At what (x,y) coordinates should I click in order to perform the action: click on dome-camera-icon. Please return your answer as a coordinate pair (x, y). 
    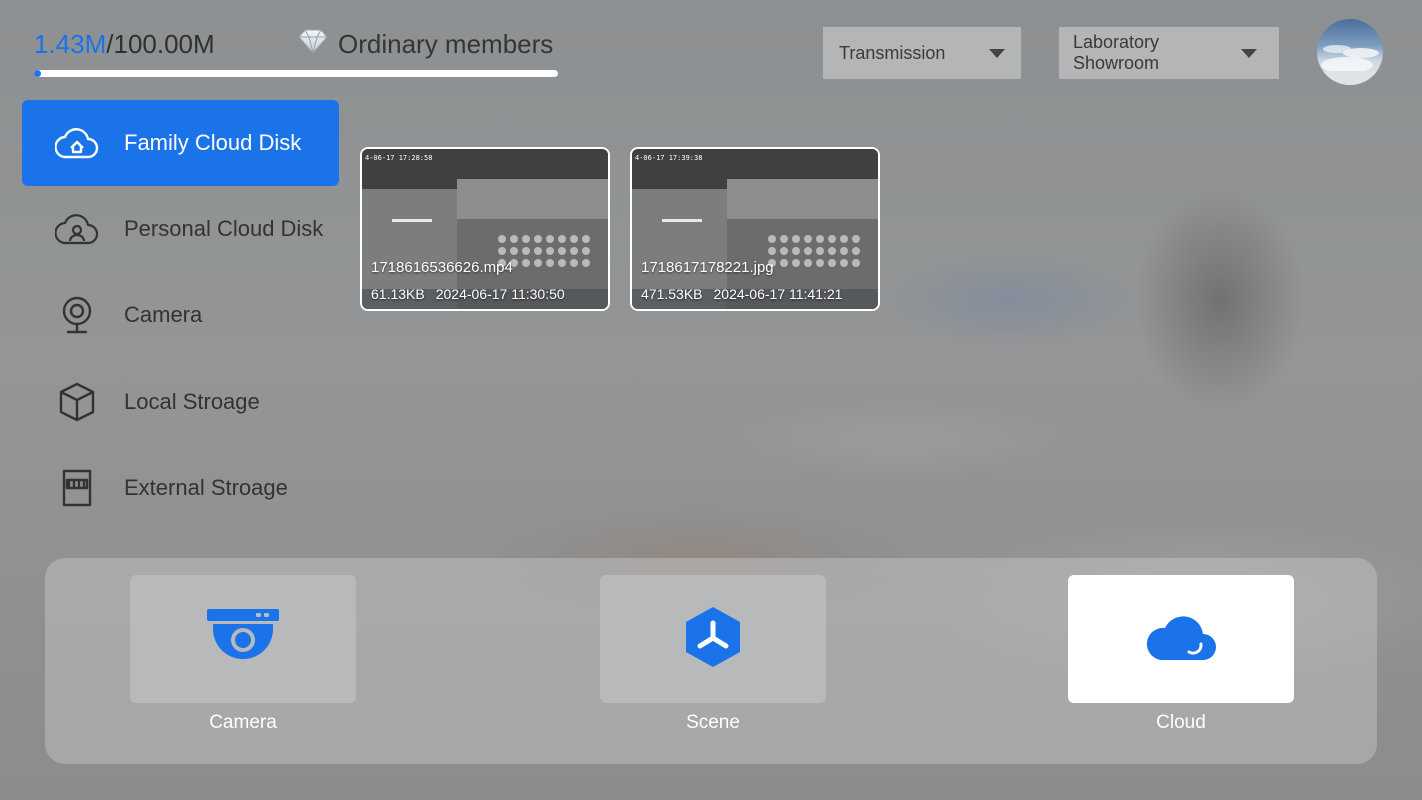
    Looking at the image, I should click on (243, 639).